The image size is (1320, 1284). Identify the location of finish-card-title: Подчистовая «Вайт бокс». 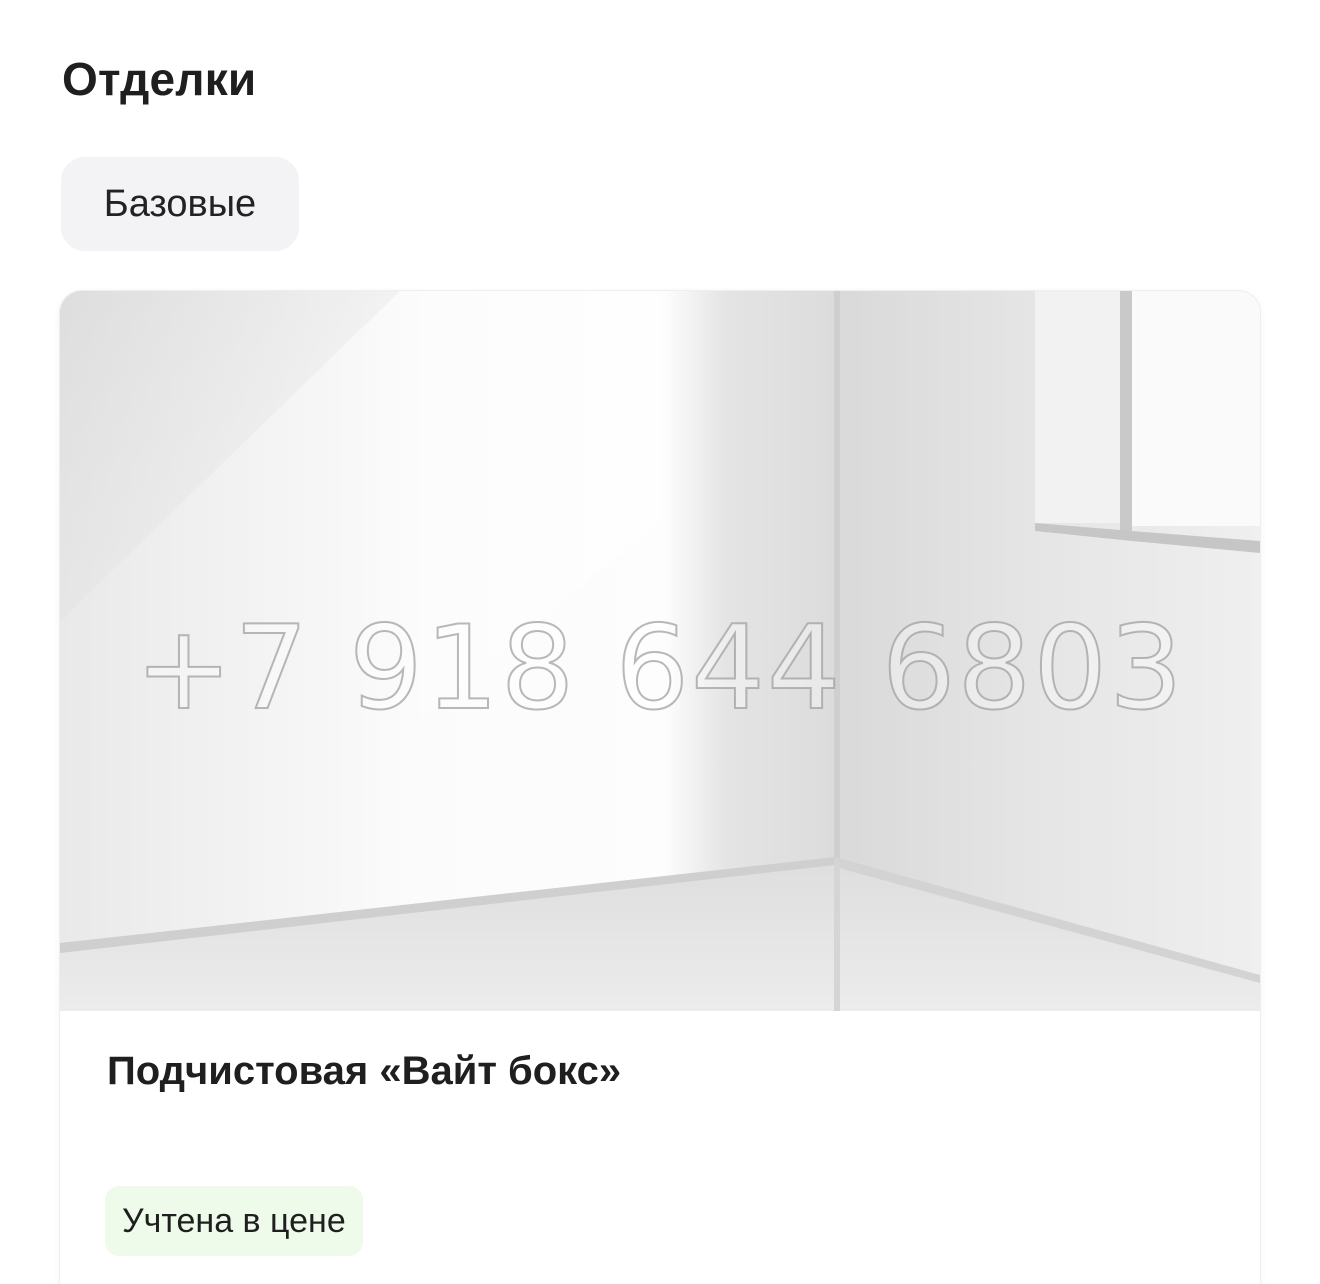
(364, 1071).